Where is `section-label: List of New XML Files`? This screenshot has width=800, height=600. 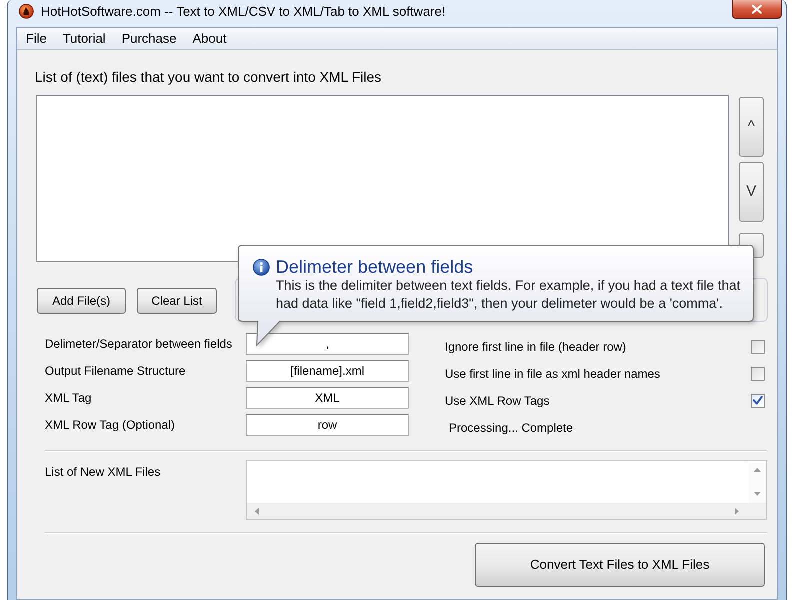
section-label: List of New XML Files is located at coordinates (103, 472).